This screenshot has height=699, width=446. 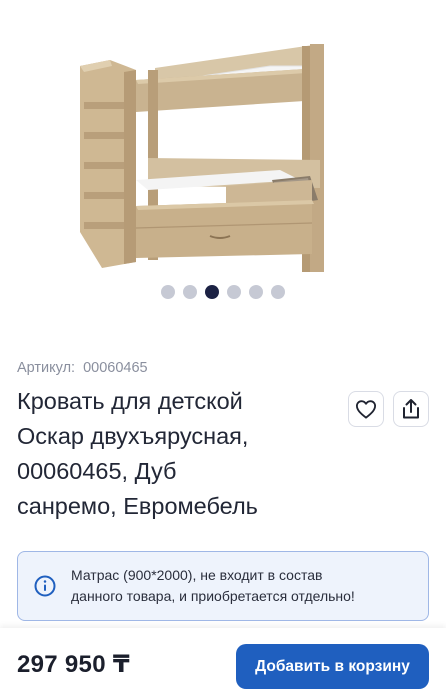 What do you see at coordinates (130, 401) in the screenshot?
I see `title-line: Кровать для детской` at bounding box center [130, 401].